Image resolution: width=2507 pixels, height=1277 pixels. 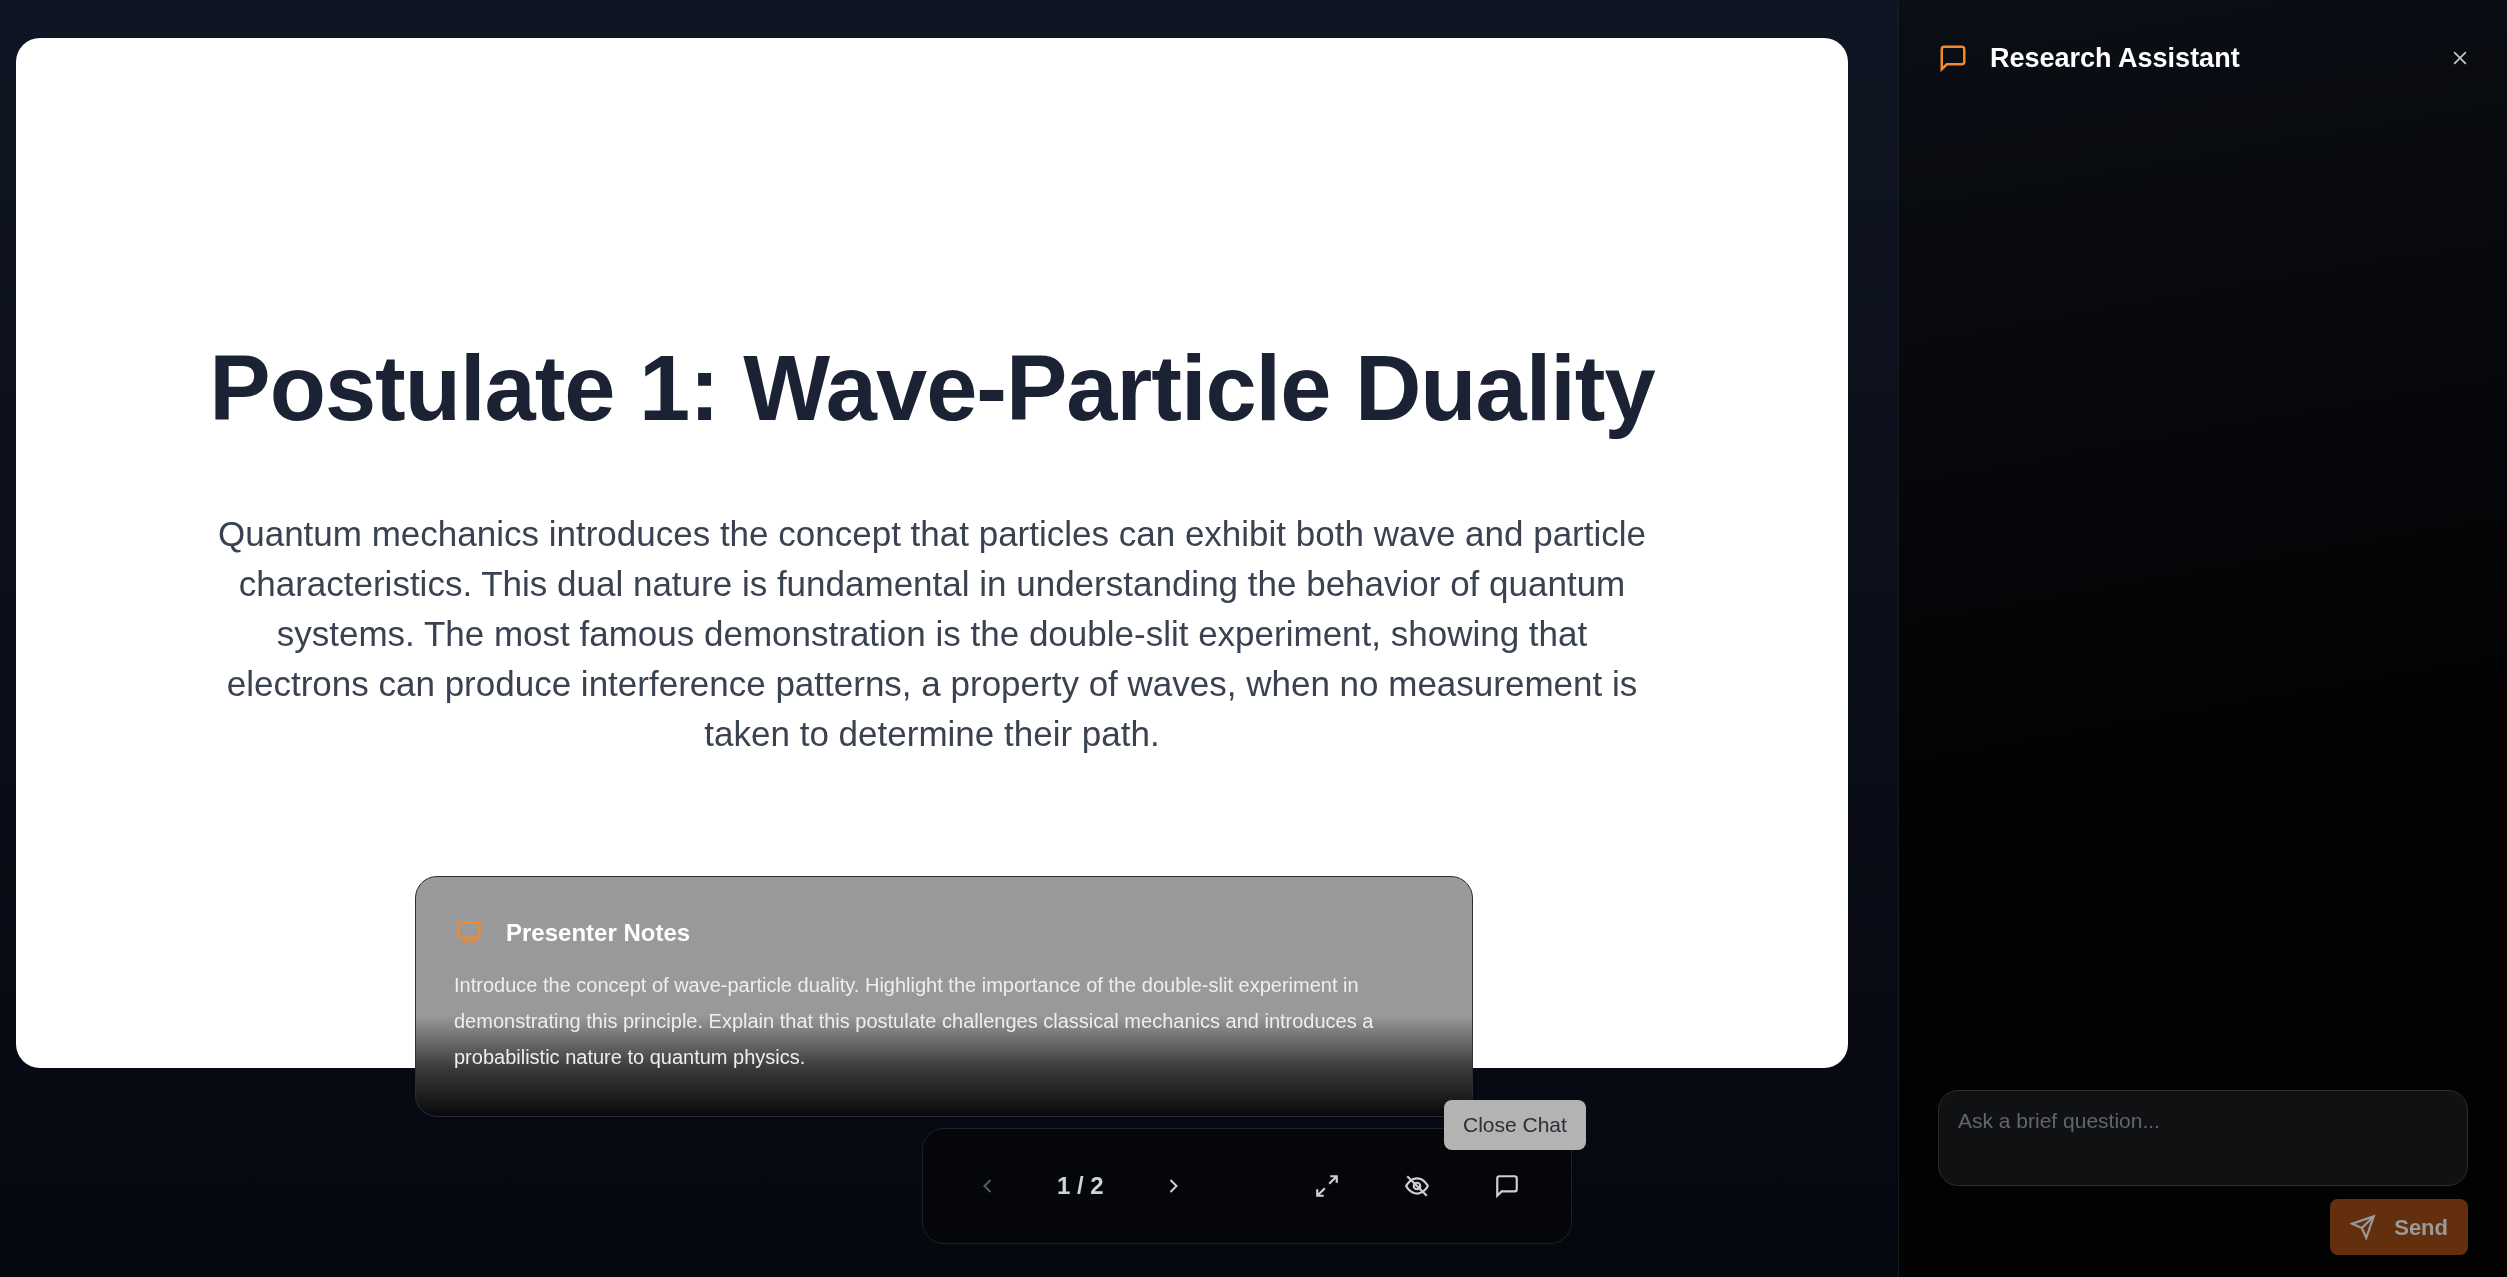 What do you see at coordinates (1080, 1186) in the screenshot?
I see `slide-counter: 1 / 2` at bounding box center [1080, 1186].